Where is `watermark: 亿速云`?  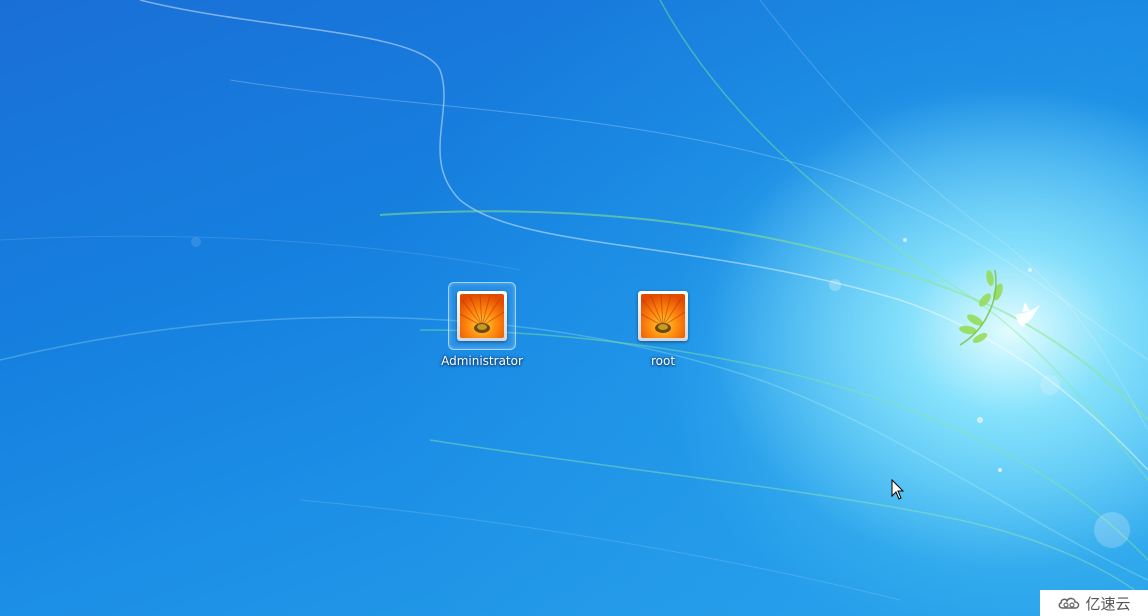 watermark: 亿速云 is located at coordinates (1094, 603).